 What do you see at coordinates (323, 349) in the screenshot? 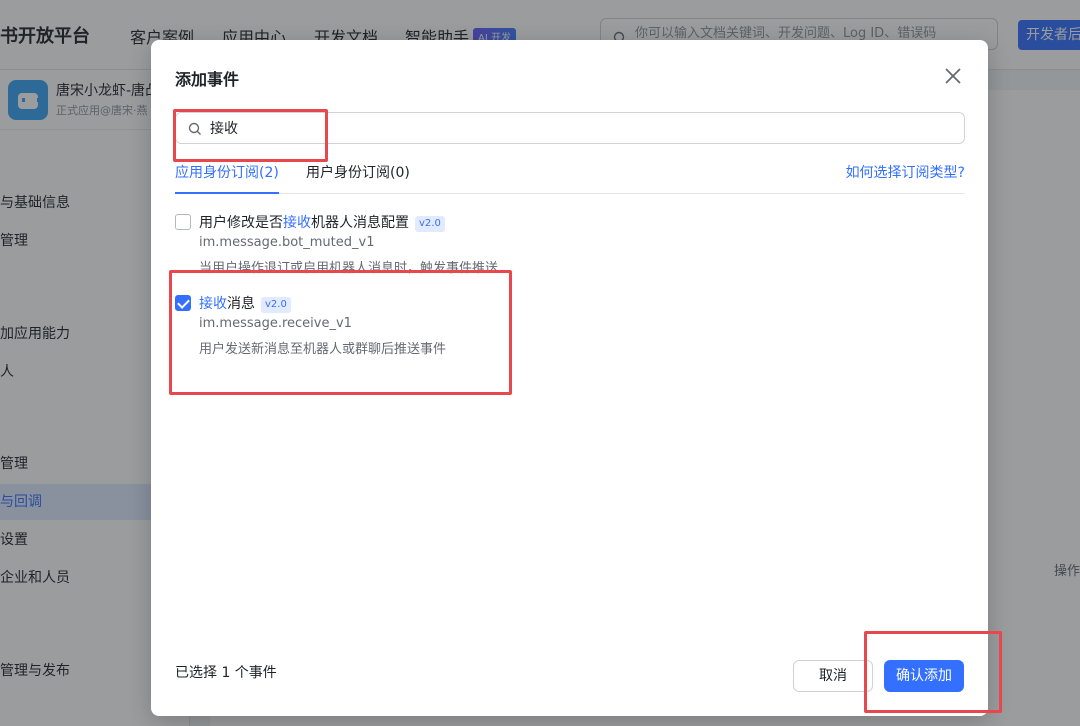
I see `event-description: 用户发送新消息至机器人或群聊后推送事件` at bounding box center [323, 349].